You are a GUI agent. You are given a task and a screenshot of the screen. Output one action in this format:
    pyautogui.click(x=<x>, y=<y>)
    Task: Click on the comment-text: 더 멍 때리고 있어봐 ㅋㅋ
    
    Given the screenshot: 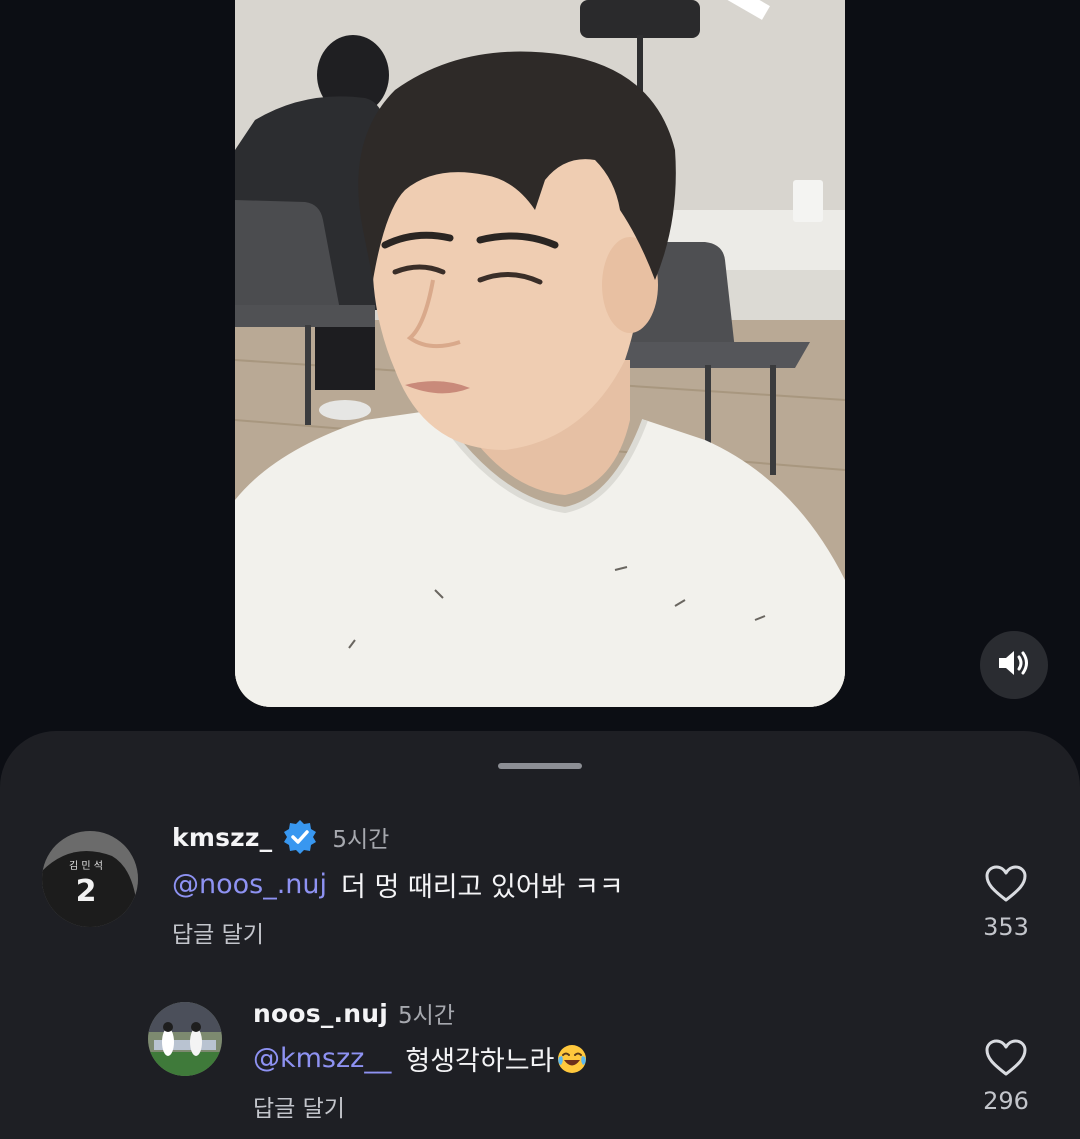 What is the action you would take?
    pyautogui.click(x=482, y=887)
    